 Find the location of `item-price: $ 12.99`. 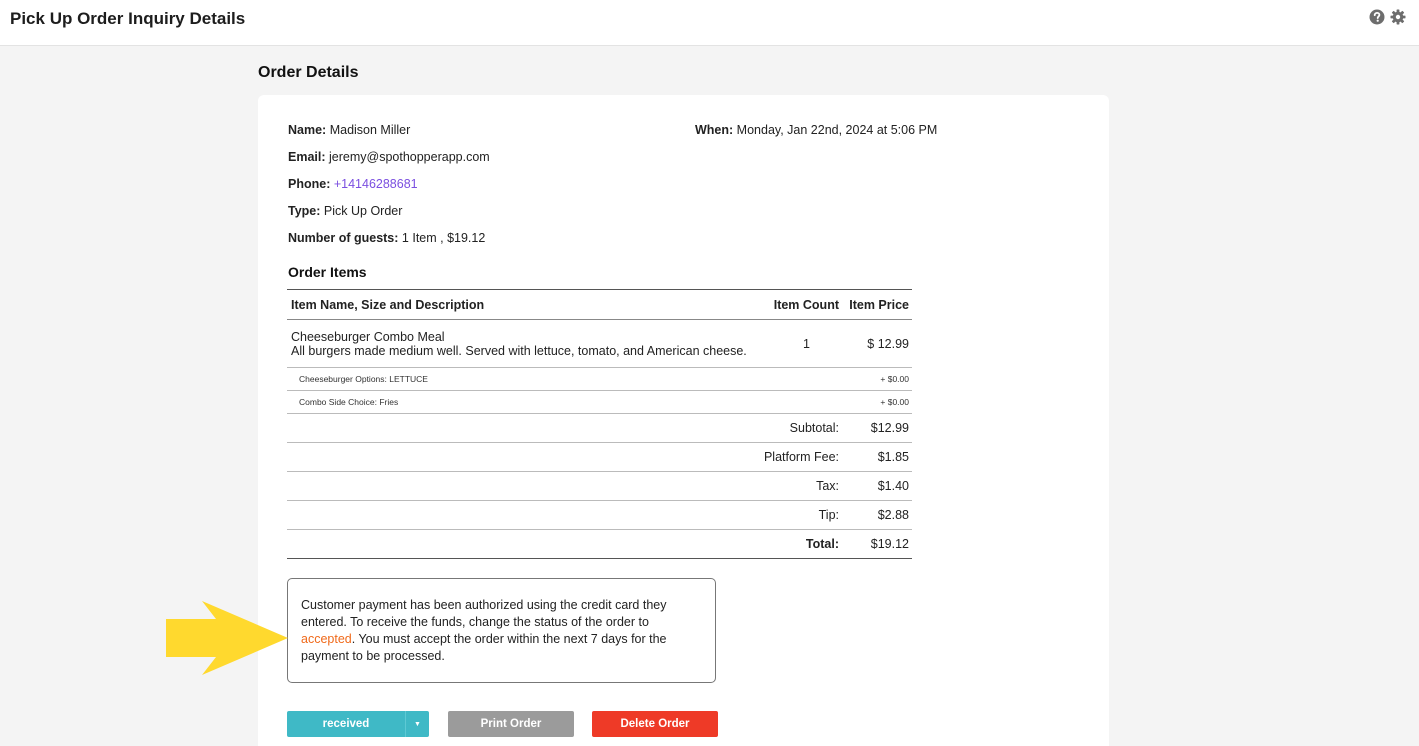

item-price: $ 12.99 is located at coordinates (877, 343).